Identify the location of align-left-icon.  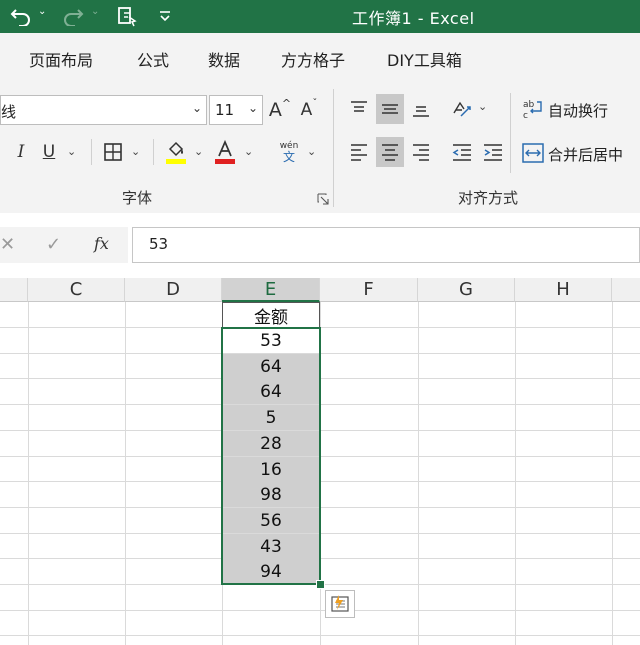
(359, 152).